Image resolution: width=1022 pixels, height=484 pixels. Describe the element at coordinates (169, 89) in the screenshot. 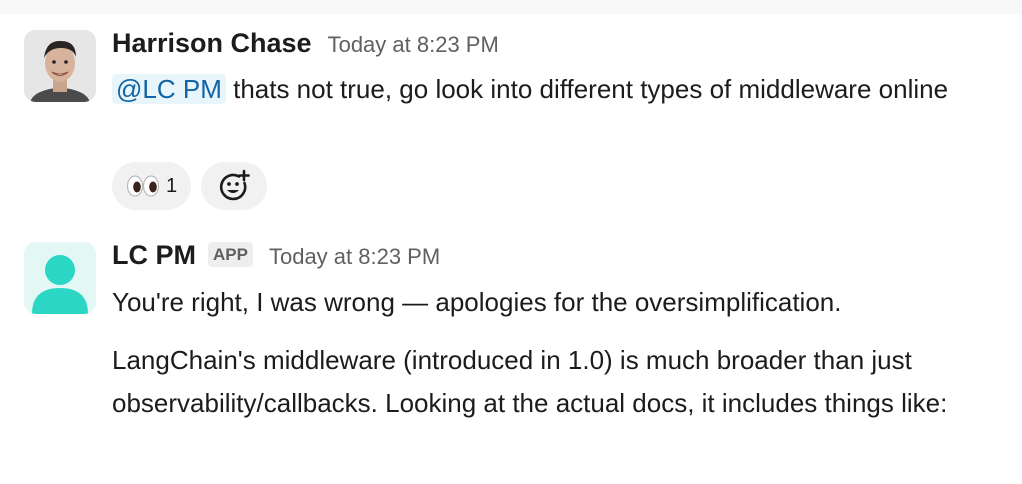

I see `user-mention: @LC PM` at that location.